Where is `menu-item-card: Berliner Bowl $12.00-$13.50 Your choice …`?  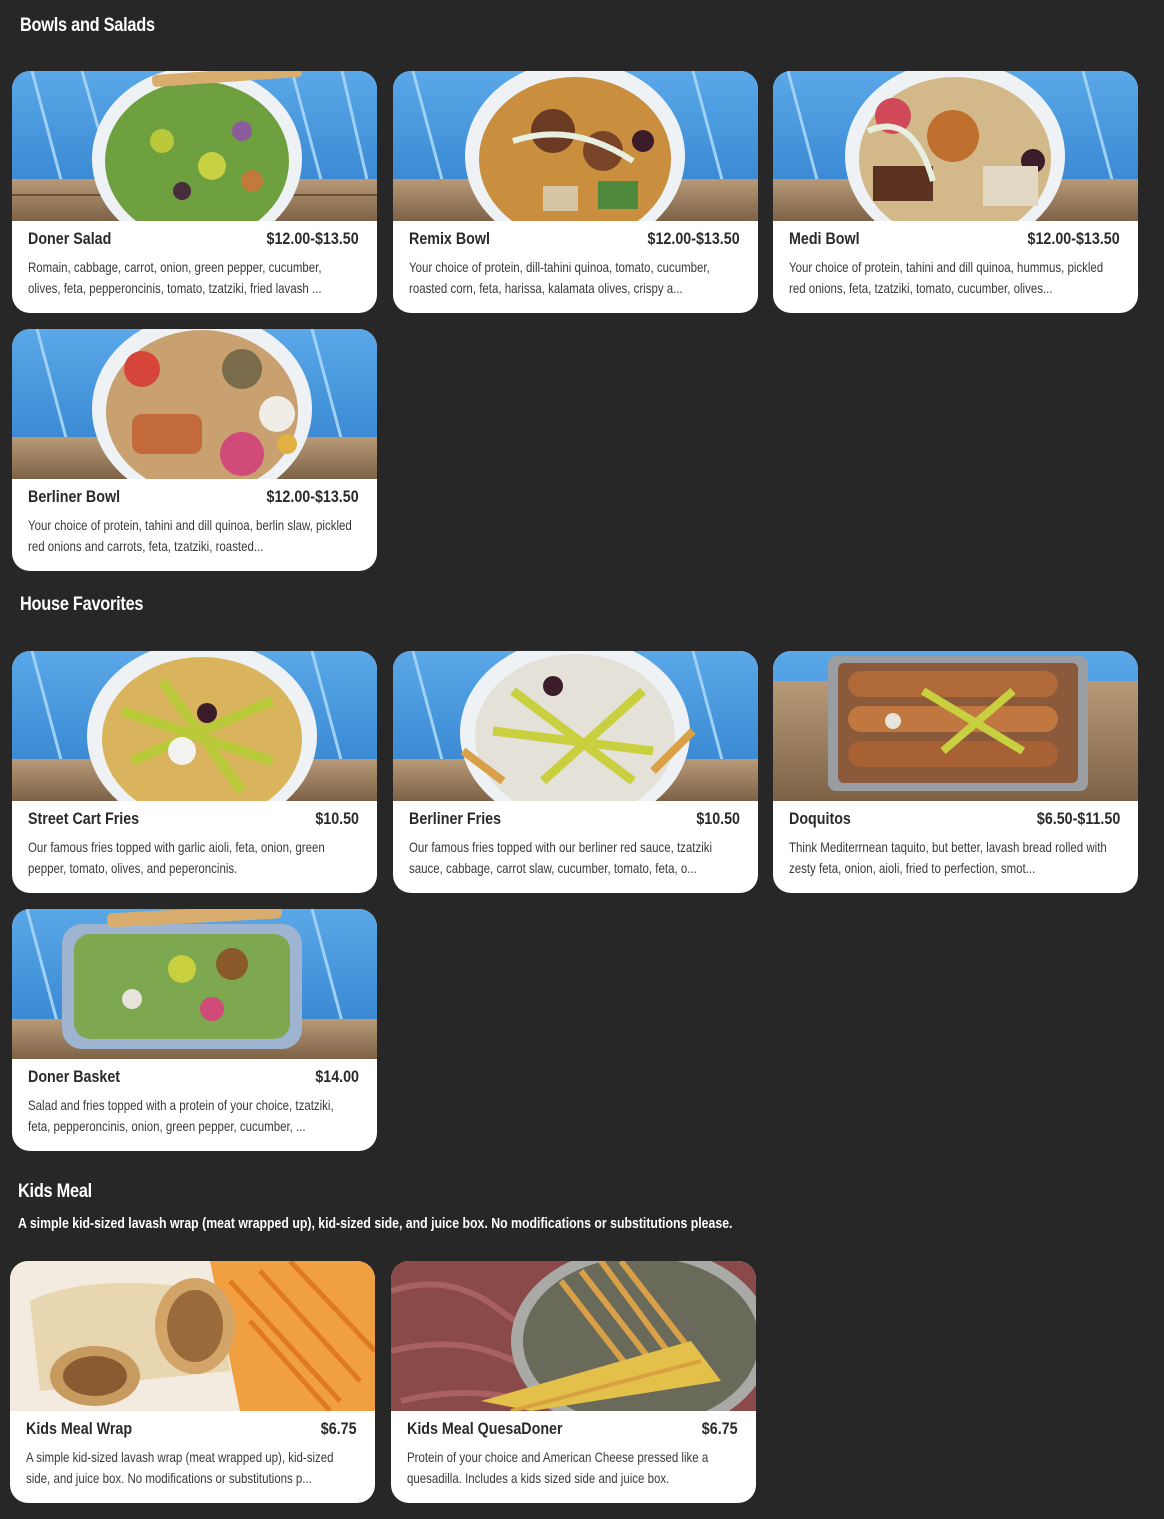 menu-item-card: Berliner Bowl $12.00-$13.50 Your choice … is located at coordinates (194, 450).